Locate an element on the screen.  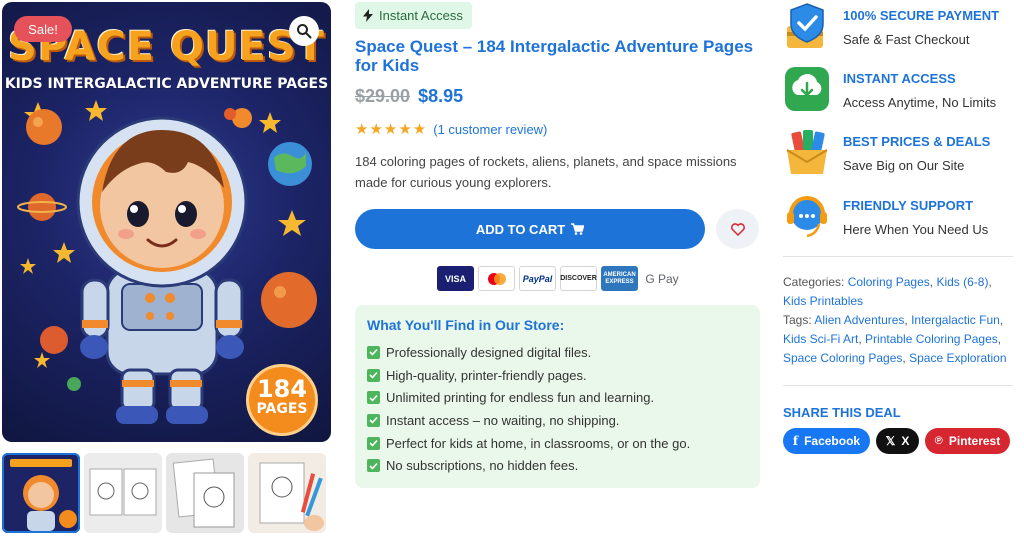
deals-icon is located at coordinates (807, 152).